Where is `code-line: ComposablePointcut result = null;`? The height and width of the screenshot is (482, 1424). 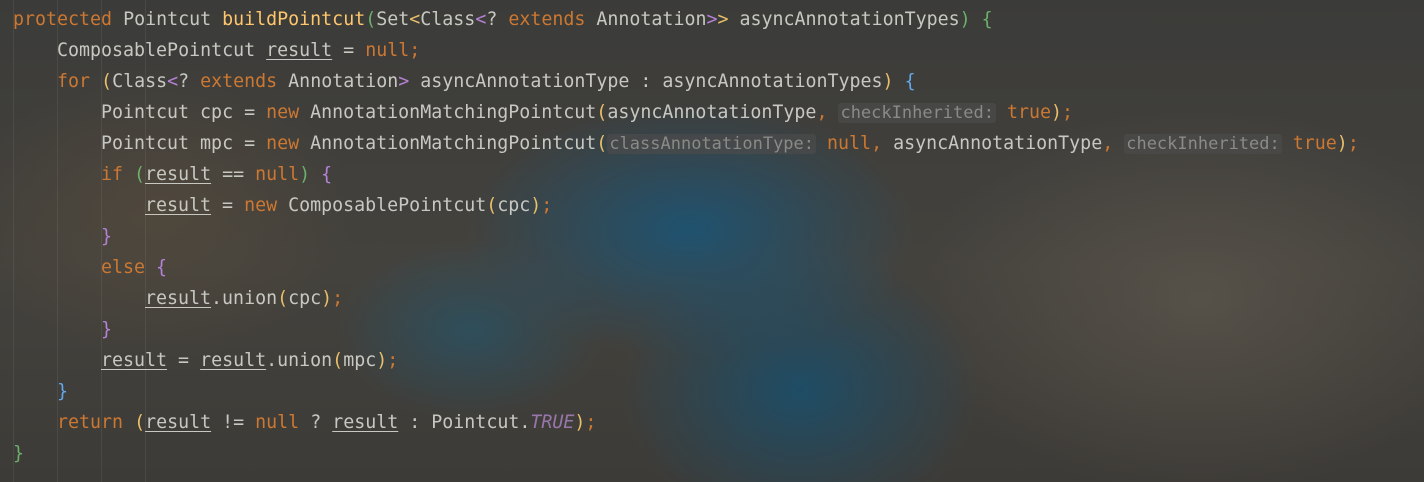 code-line: ComposablePointcut result = null; is located at coordinates (238, 50).